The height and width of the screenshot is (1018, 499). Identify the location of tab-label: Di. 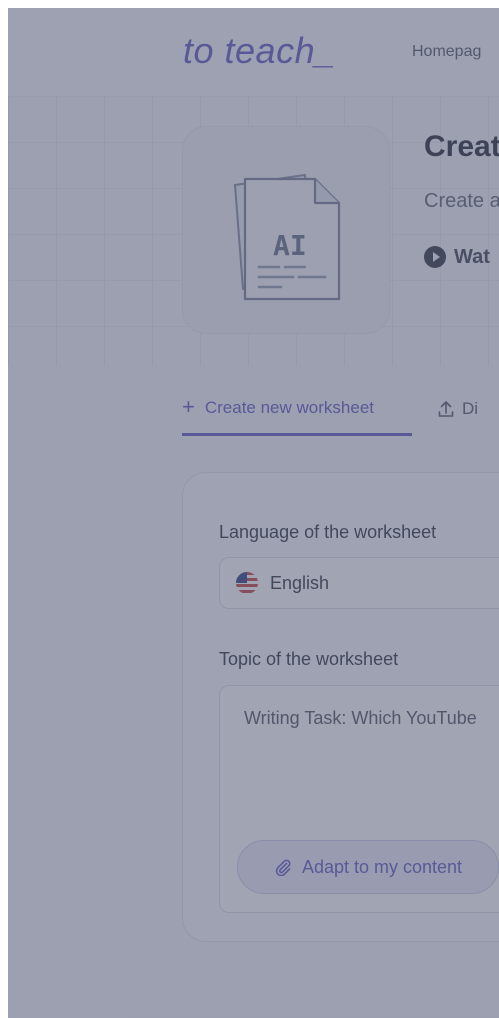
(470, 408).